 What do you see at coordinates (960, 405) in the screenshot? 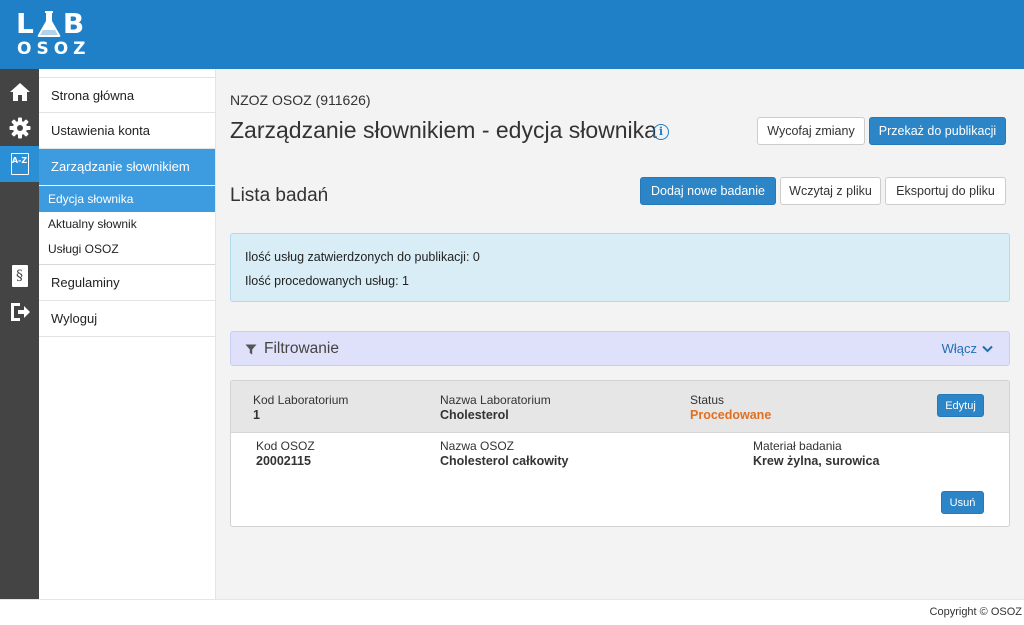
I see `edit-button: Edytuj` at bounding box center [960, 405].